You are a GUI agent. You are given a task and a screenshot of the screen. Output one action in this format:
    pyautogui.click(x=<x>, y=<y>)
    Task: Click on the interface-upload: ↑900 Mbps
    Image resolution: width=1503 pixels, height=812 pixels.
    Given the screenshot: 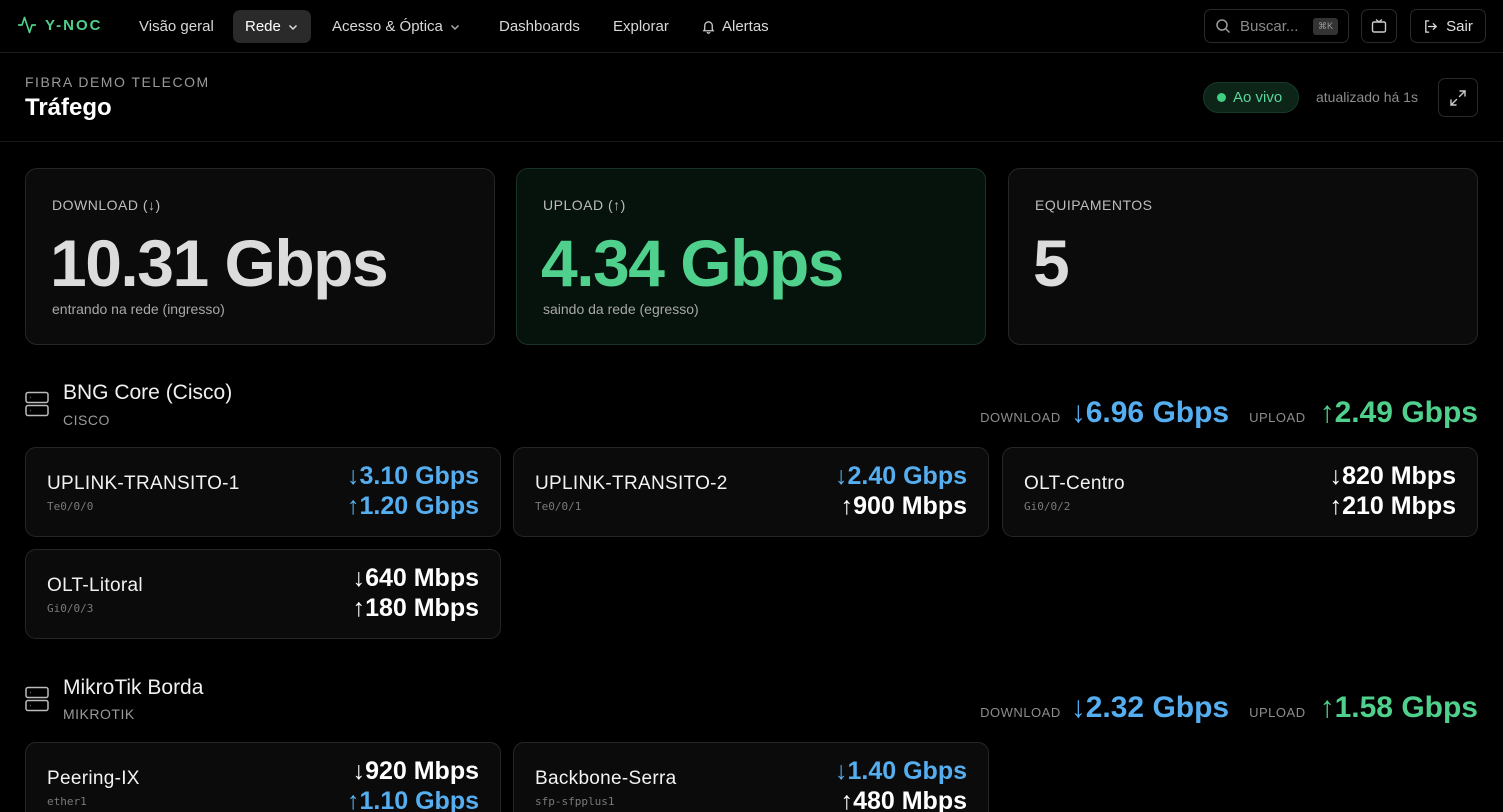 What is the action you would take?
    pyautogui.click(x=903, y=506)
    